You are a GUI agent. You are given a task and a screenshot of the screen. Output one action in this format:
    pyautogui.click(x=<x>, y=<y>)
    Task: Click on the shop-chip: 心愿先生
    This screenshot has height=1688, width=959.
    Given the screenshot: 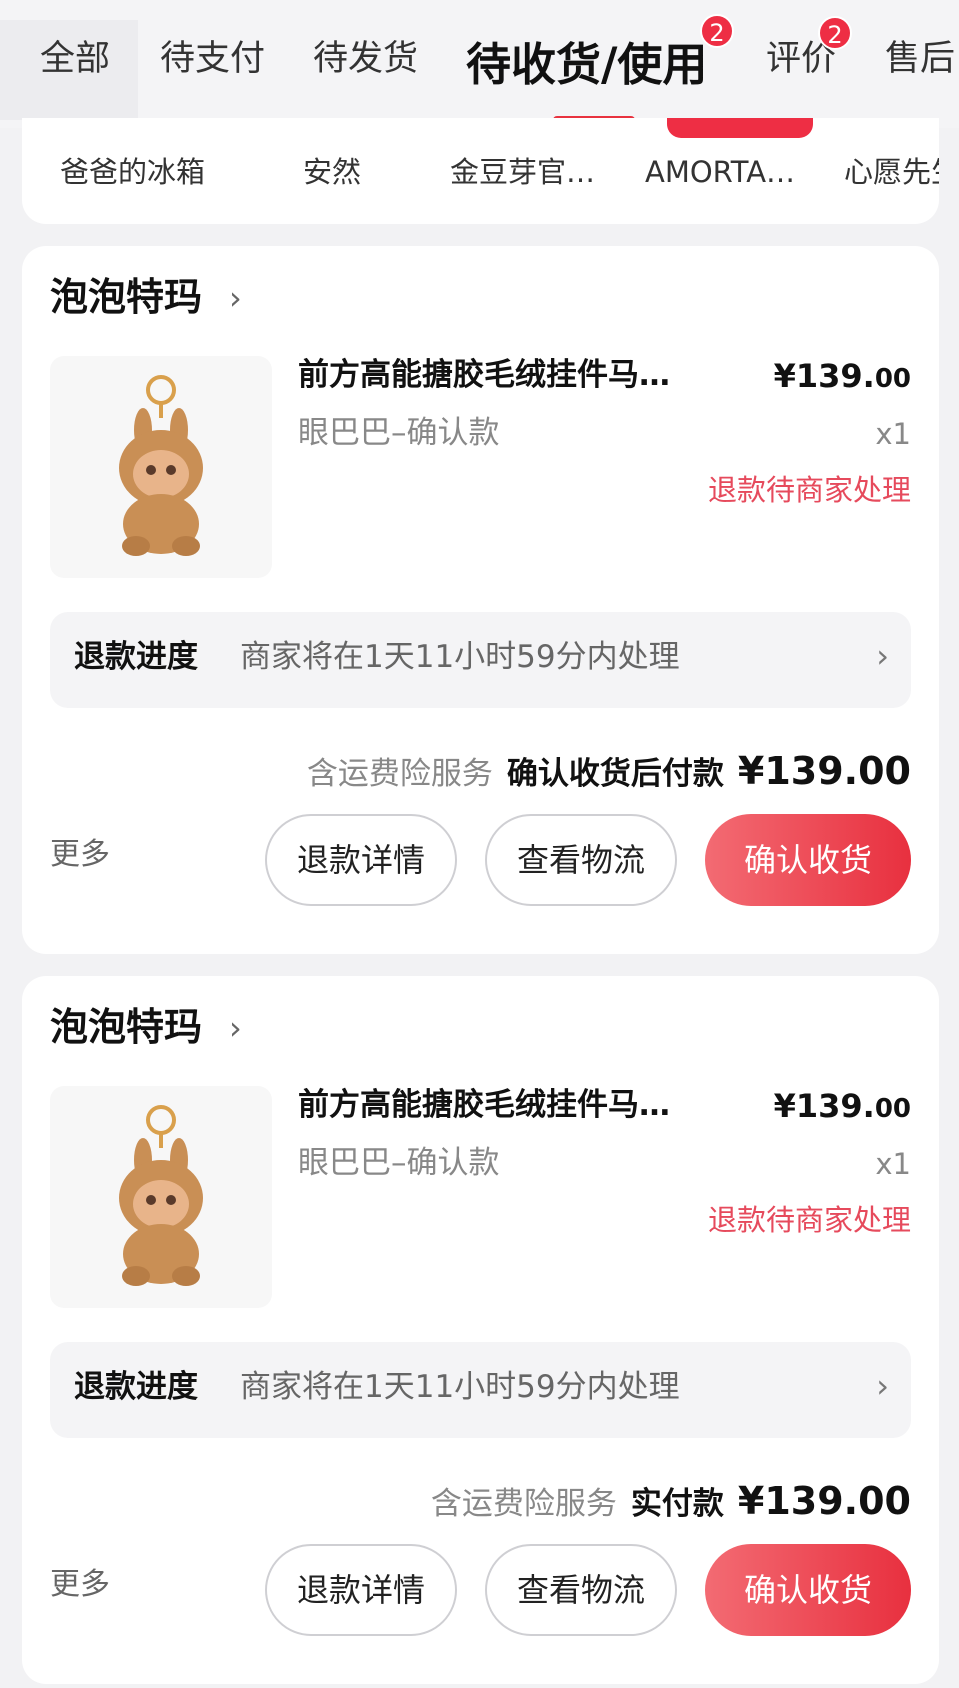 What is the action you would take?
    pyautogui.click(x=891, y=172)
    